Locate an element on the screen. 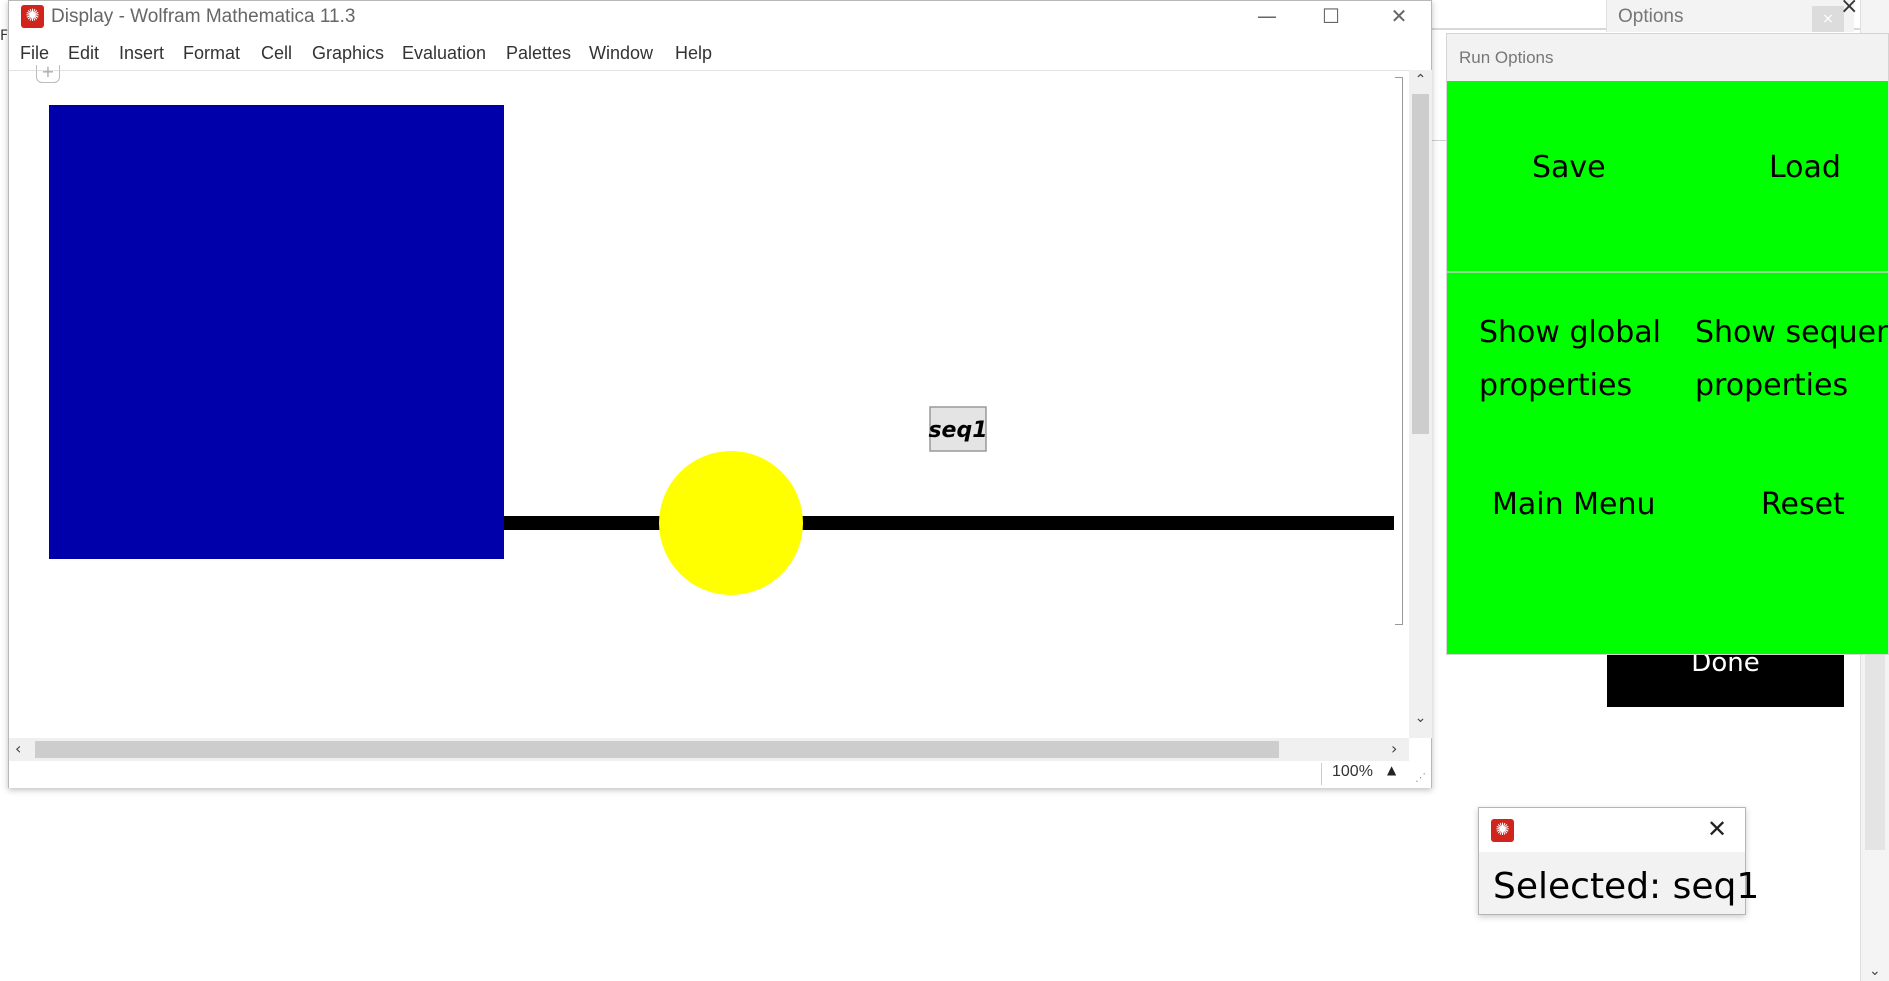  yellow-circle-shape is located at coordinates (731, 523).